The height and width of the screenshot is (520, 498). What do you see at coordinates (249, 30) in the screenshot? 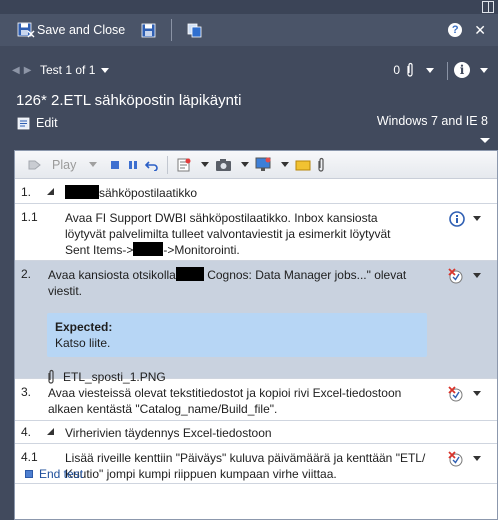
I see `command-bar: Save and Close ? ✕` at bounding box center [249, 30].